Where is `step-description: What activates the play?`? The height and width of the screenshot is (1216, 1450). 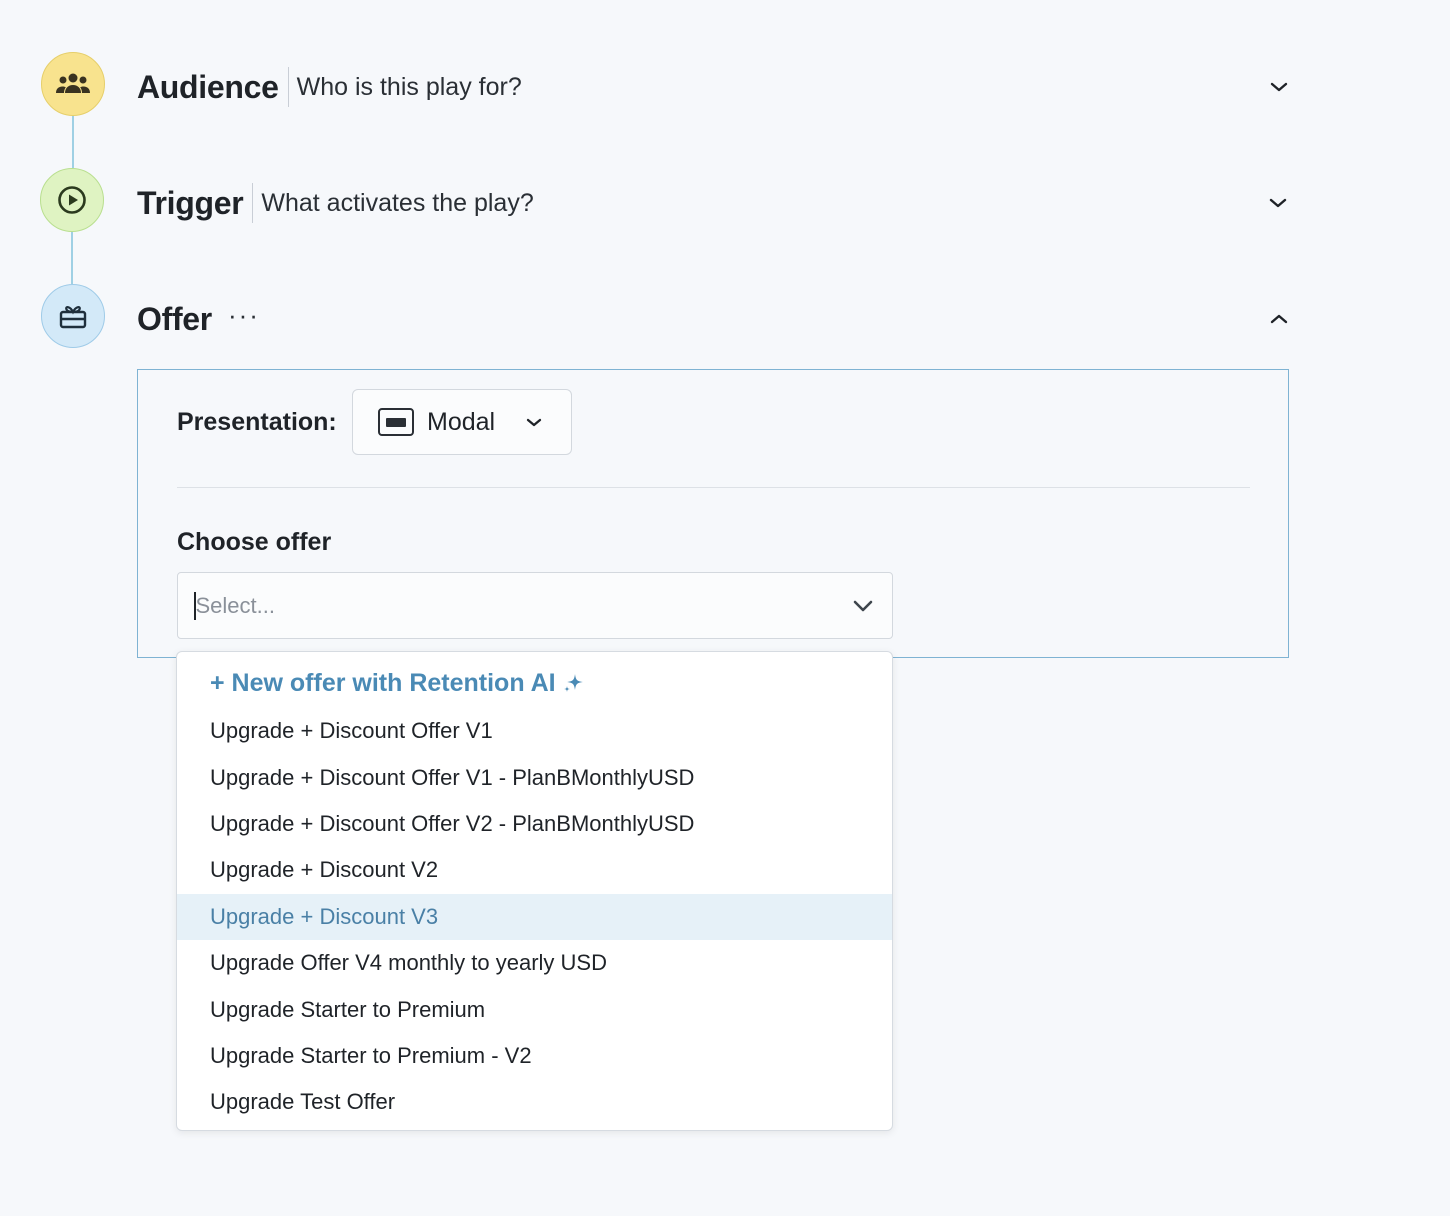 step-description: What activates the play? is located at coordinates (397, 202).